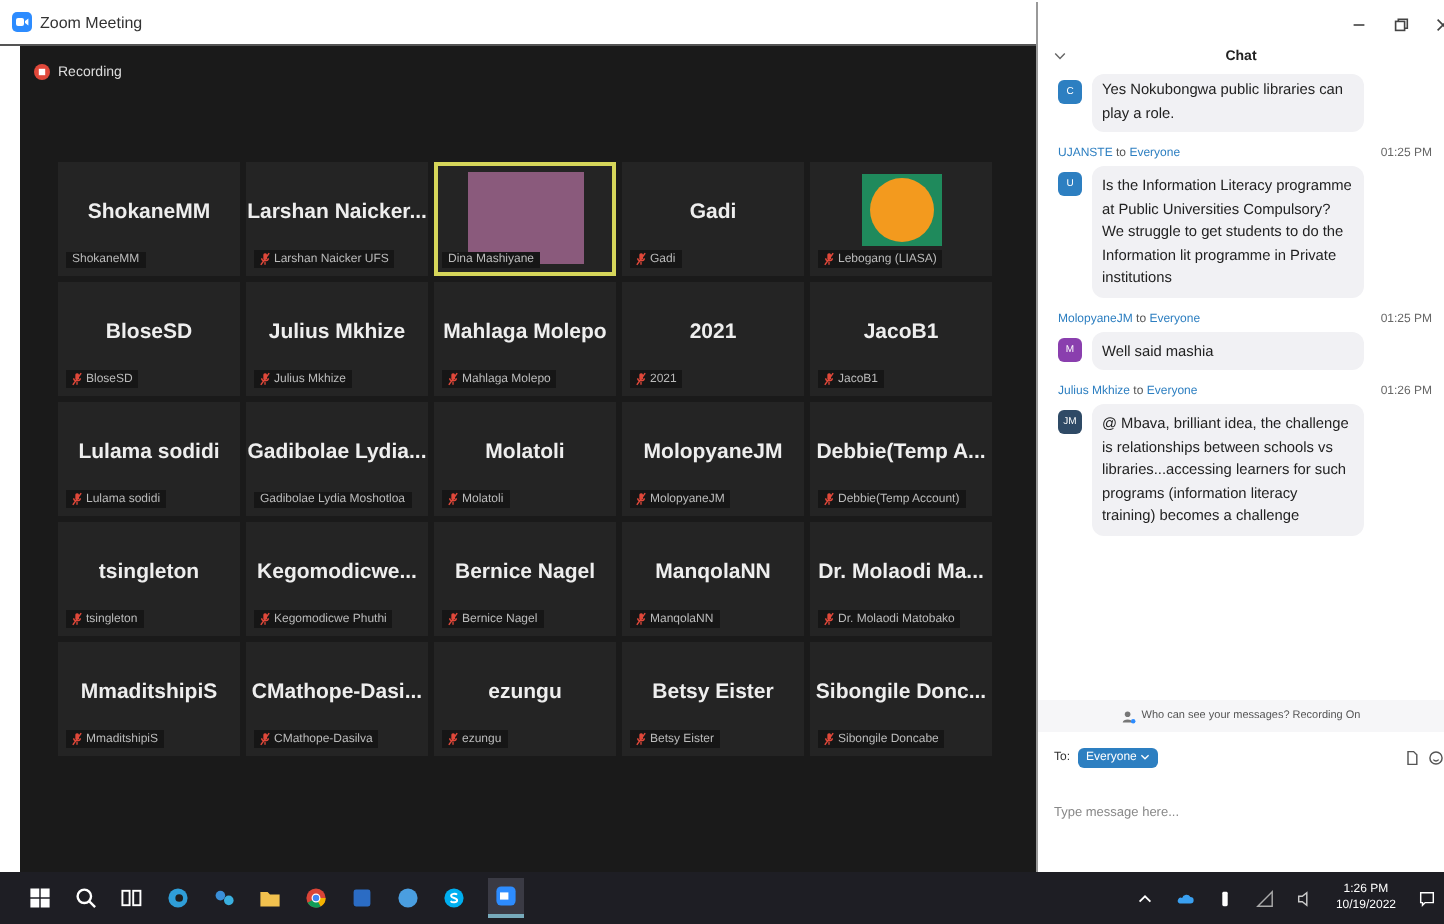 This screenshot has height=924, width=1444. Describe the element at coordinates (337, 331) in the screenshot. I see `participant-name: Julius Mkhize` at that location.